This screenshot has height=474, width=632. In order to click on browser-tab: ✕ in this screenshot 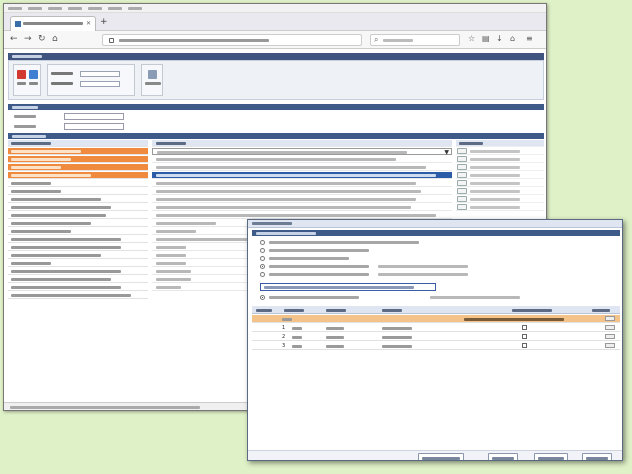, I will do `click(53, 23)`.